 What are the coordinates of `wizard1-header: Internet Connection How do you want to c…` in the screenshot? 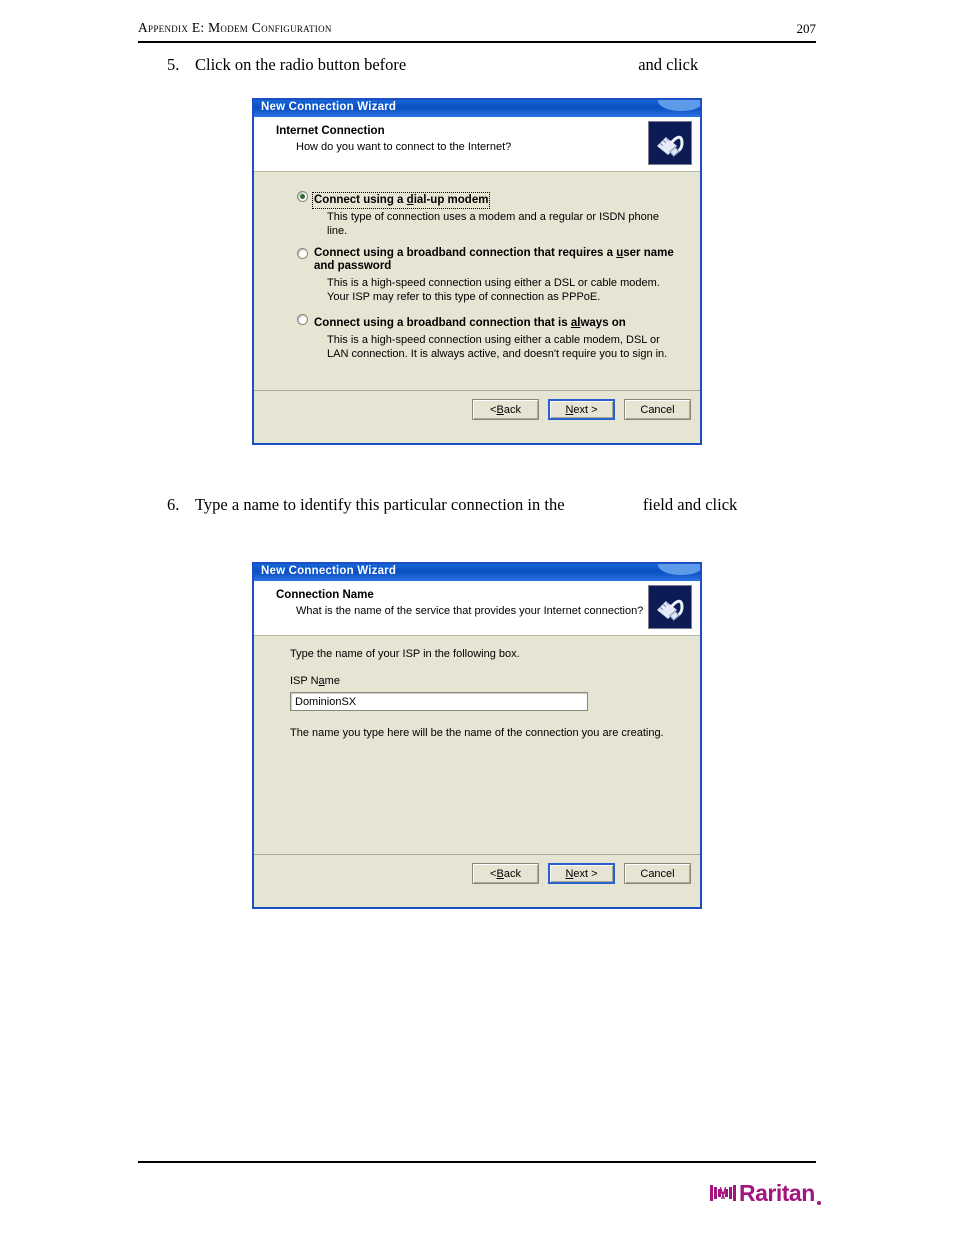 It's located at (477, 144).